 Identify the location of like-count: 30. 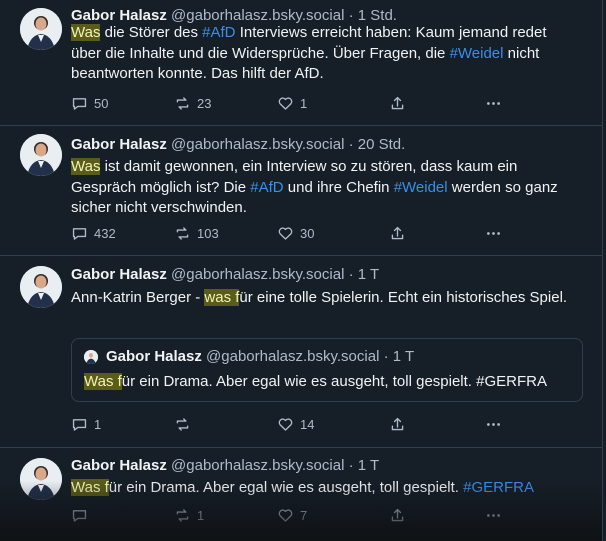
(307, 233).